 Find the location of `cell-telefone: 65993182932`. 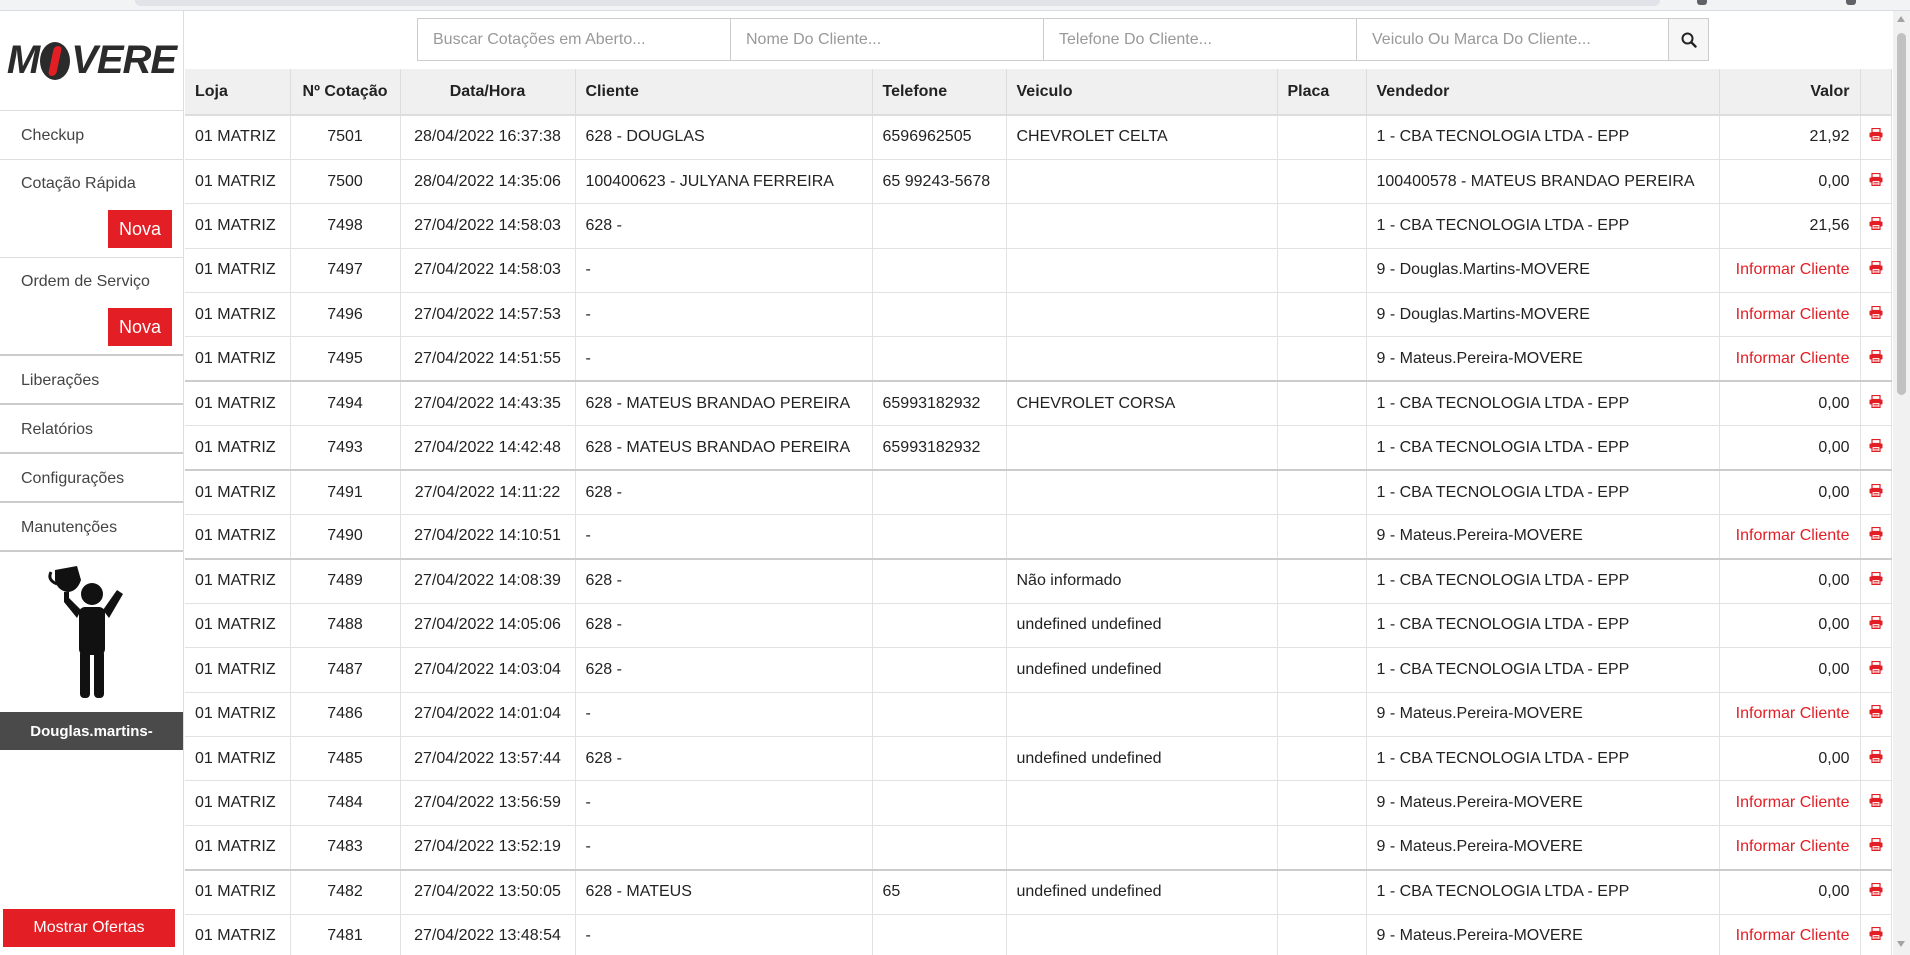

cell-telefone: 65993182932 is located at coordinates (939, 448).